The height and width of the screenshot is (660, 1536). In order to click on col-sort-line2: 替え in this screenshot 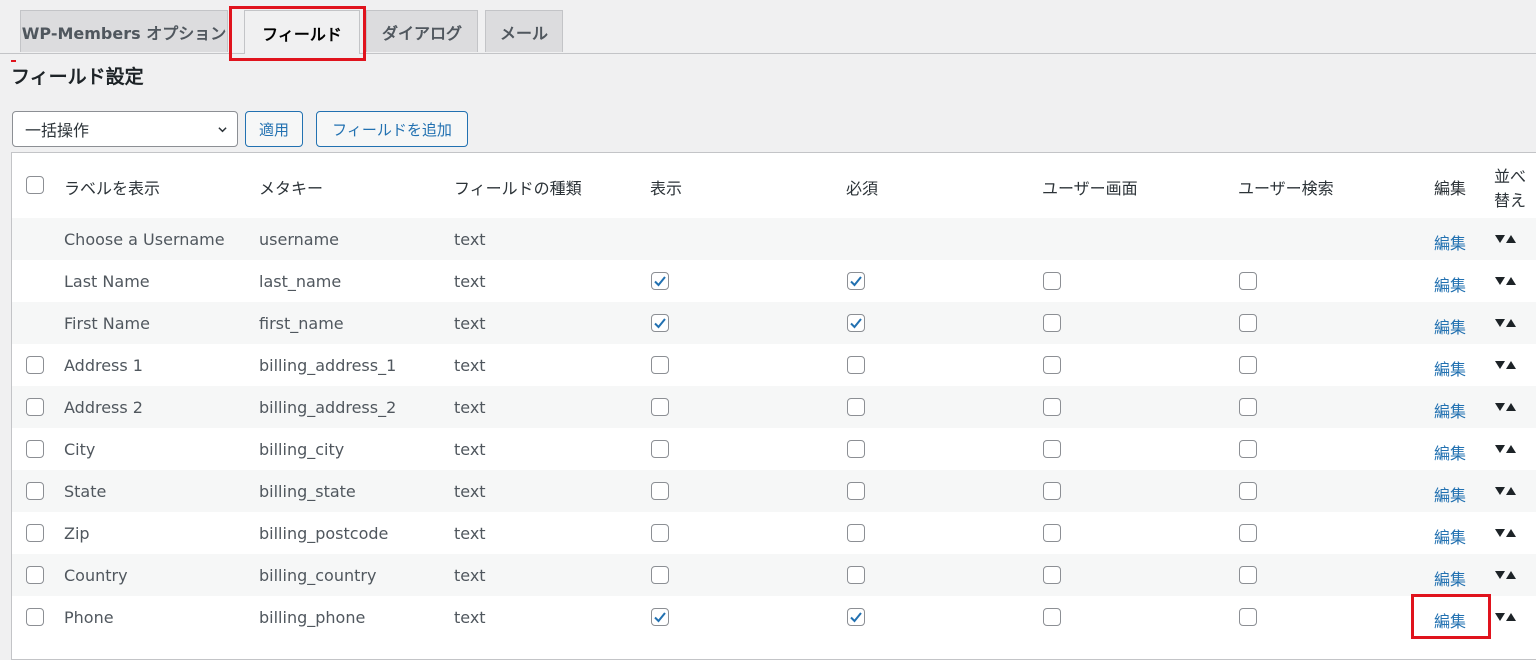, I will do `click(1510, 200)`.